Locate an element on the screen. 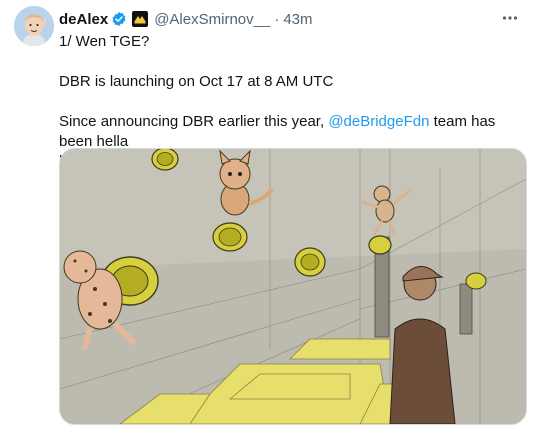  affiliate-logo-icon is located at coordinates (140, 19).